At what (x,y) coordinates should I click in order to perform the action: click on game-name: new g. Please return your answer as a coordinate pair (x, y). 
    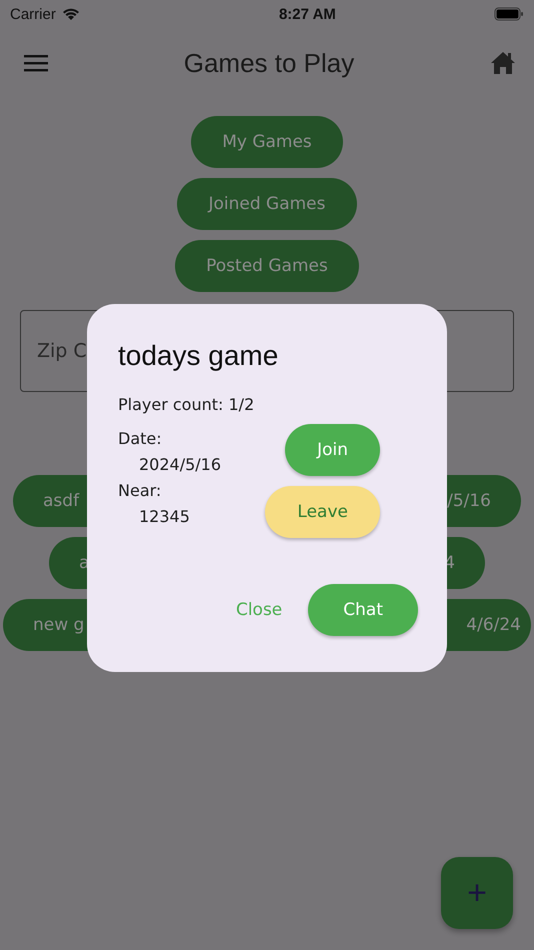
    Looking at the image, I should click on (58, 625).